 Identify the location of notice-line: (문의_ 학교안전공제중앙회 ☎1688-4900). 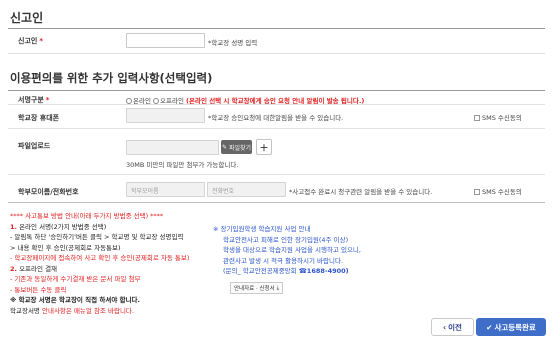
(286, 271).